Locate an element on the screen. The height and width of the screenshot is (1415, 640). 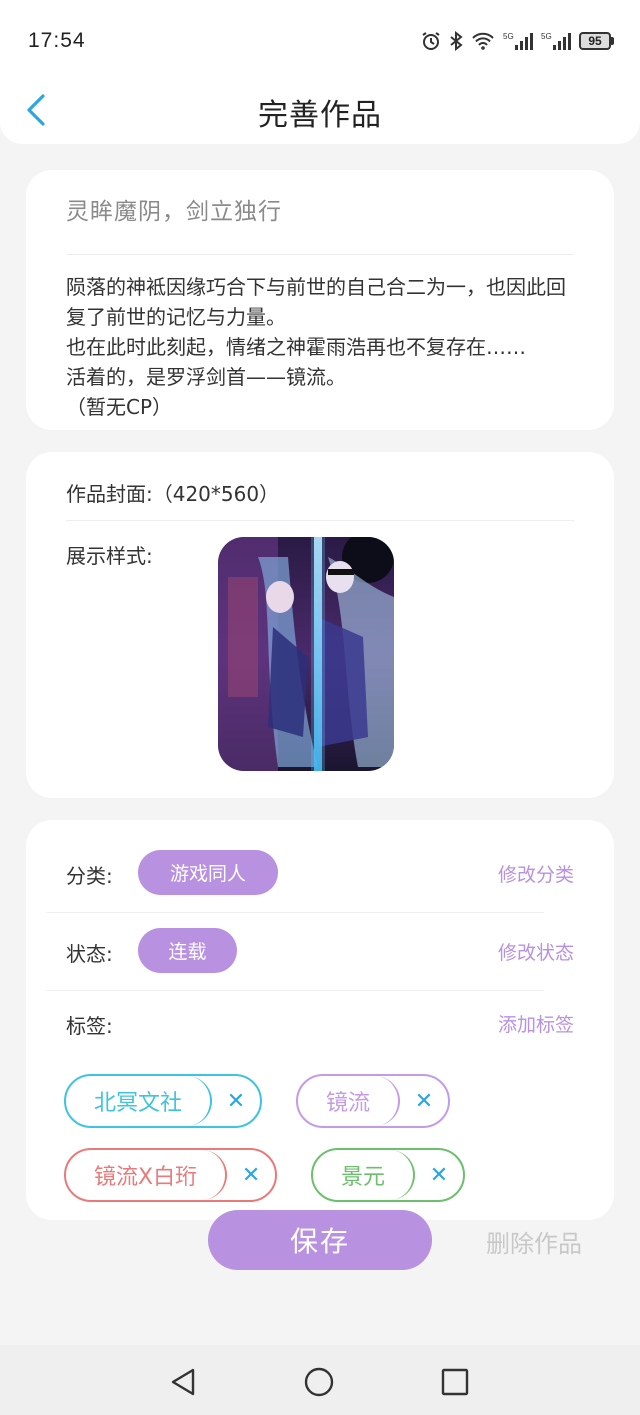
tag-label: 镜流 is located at coordinates (349, 1101).